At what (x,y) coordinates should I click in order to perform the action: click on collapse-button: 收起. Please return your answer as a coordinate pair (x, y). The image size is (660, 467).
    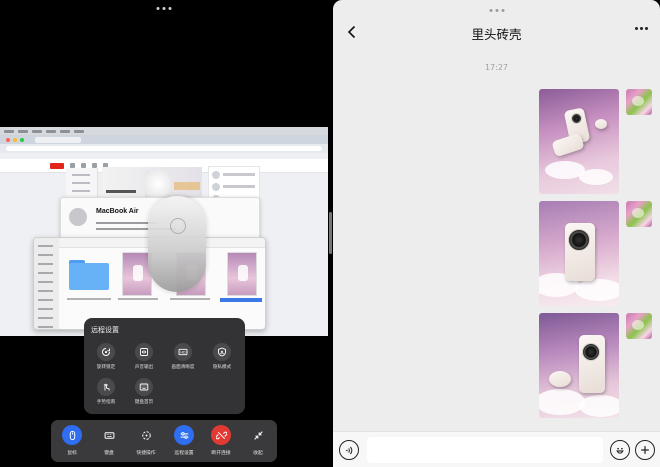
    Looking at the image, I should click on (258, 440).